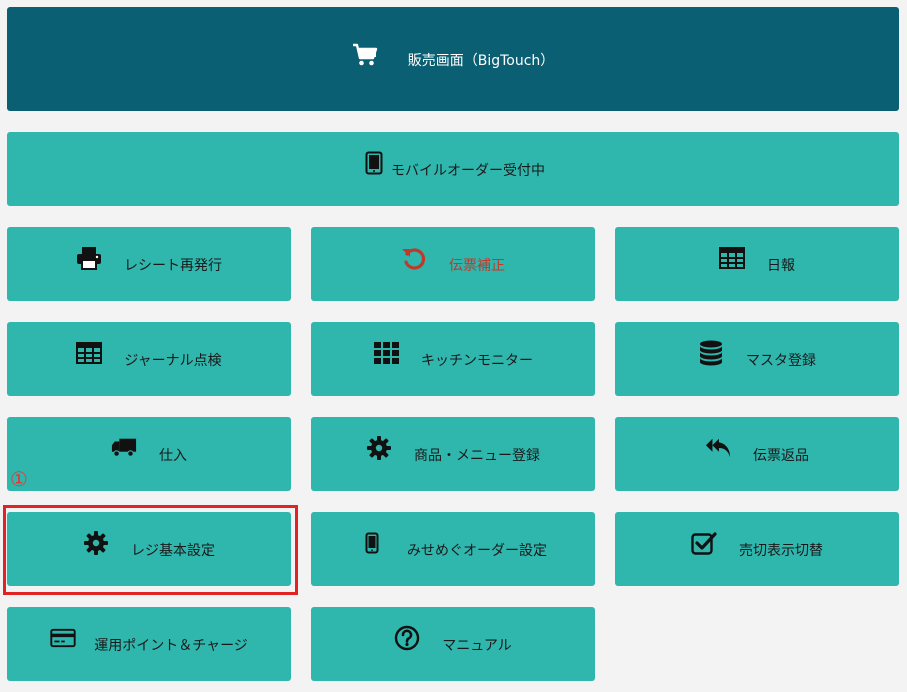 The height and width of the screenshot is (692, 907). Describe the element at coordinates (477, 361) in the screenshot. I see `kitchen-monitor-label: キッチンモニター` at that location.